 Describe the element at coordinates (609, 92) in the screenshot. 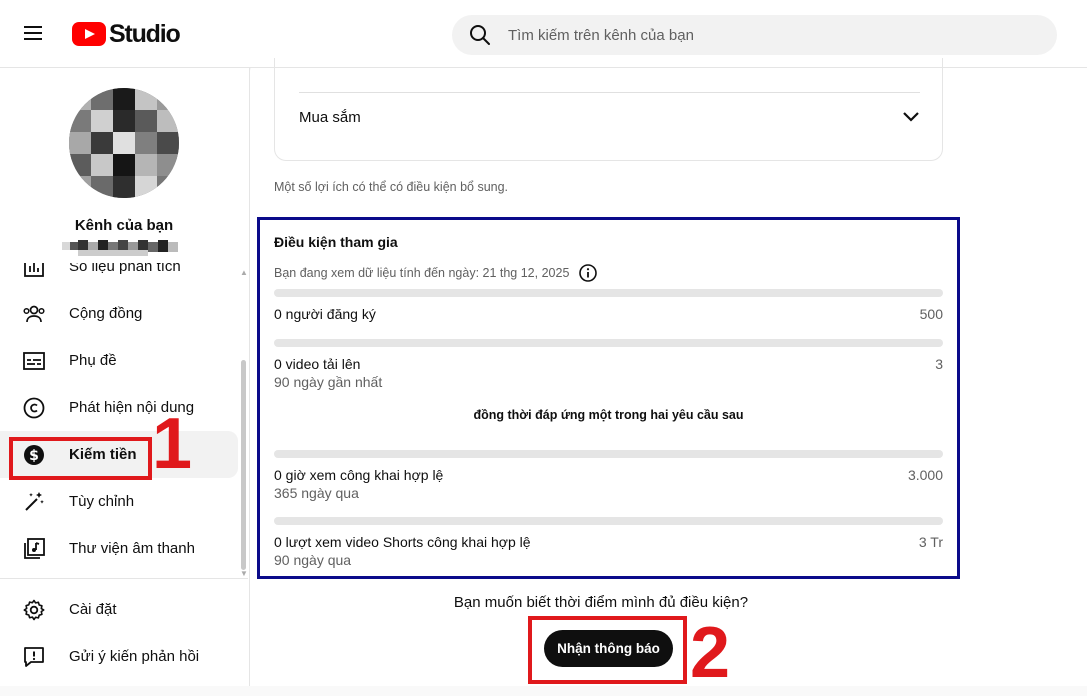

I see `card-divider` at that location.